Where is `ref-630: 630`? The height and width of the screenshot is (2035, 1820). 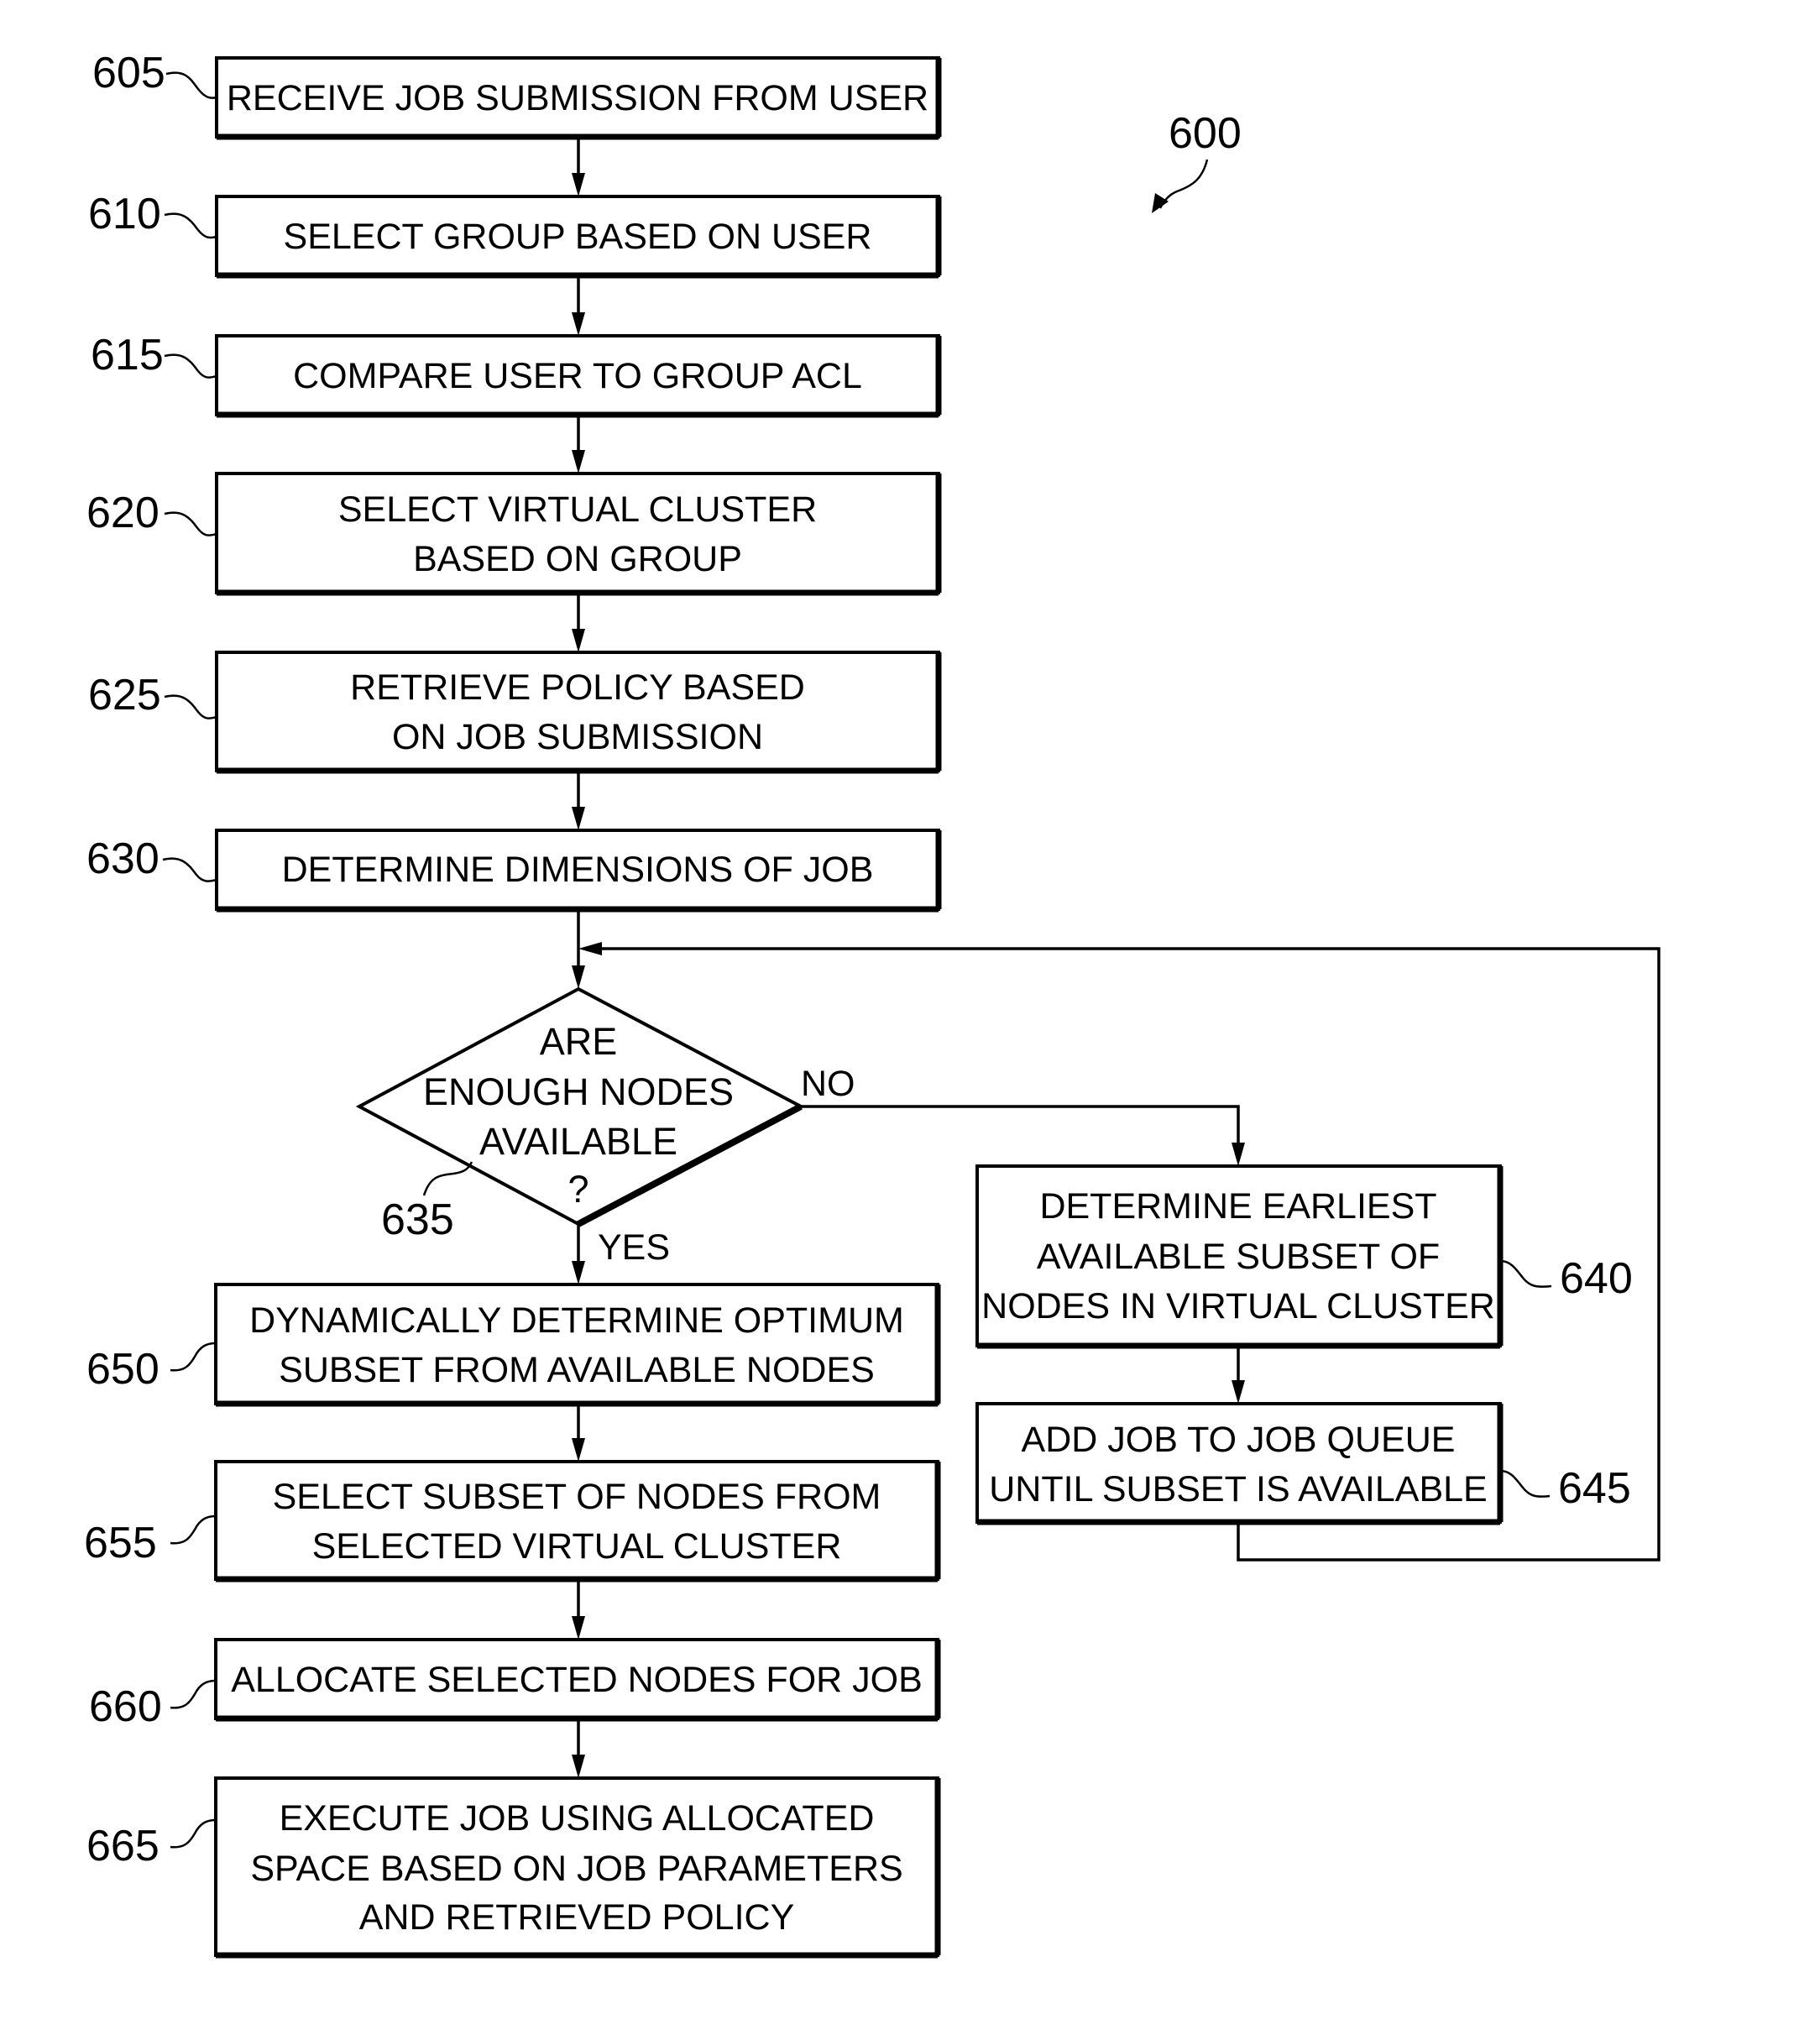
ref-630: 630 is located at coordinates (151, 858).